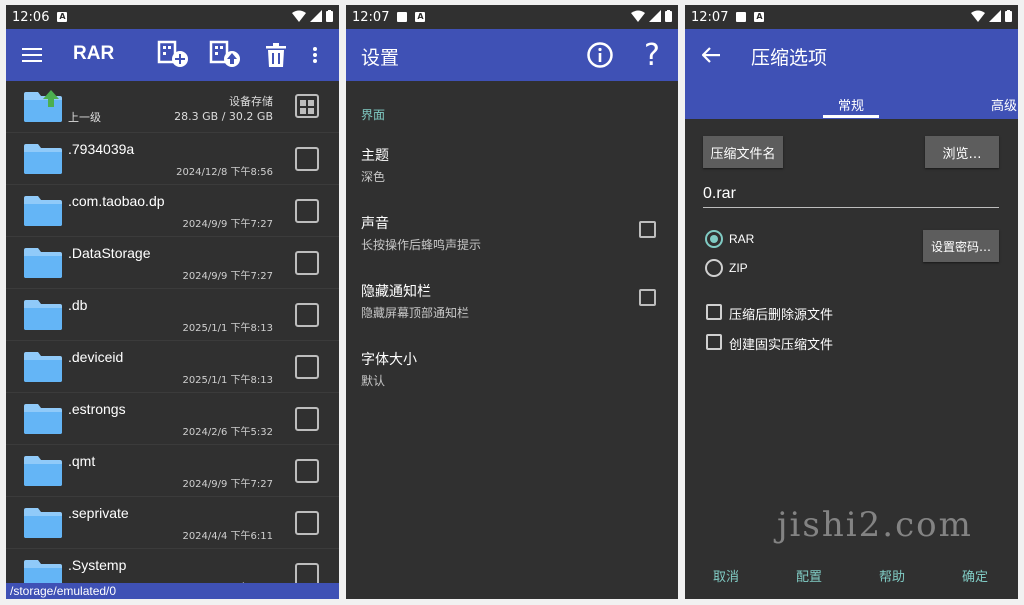  Describe the element at coordinates (711, 55) in the screenshot. I see `back-arrow-icon` at that location.